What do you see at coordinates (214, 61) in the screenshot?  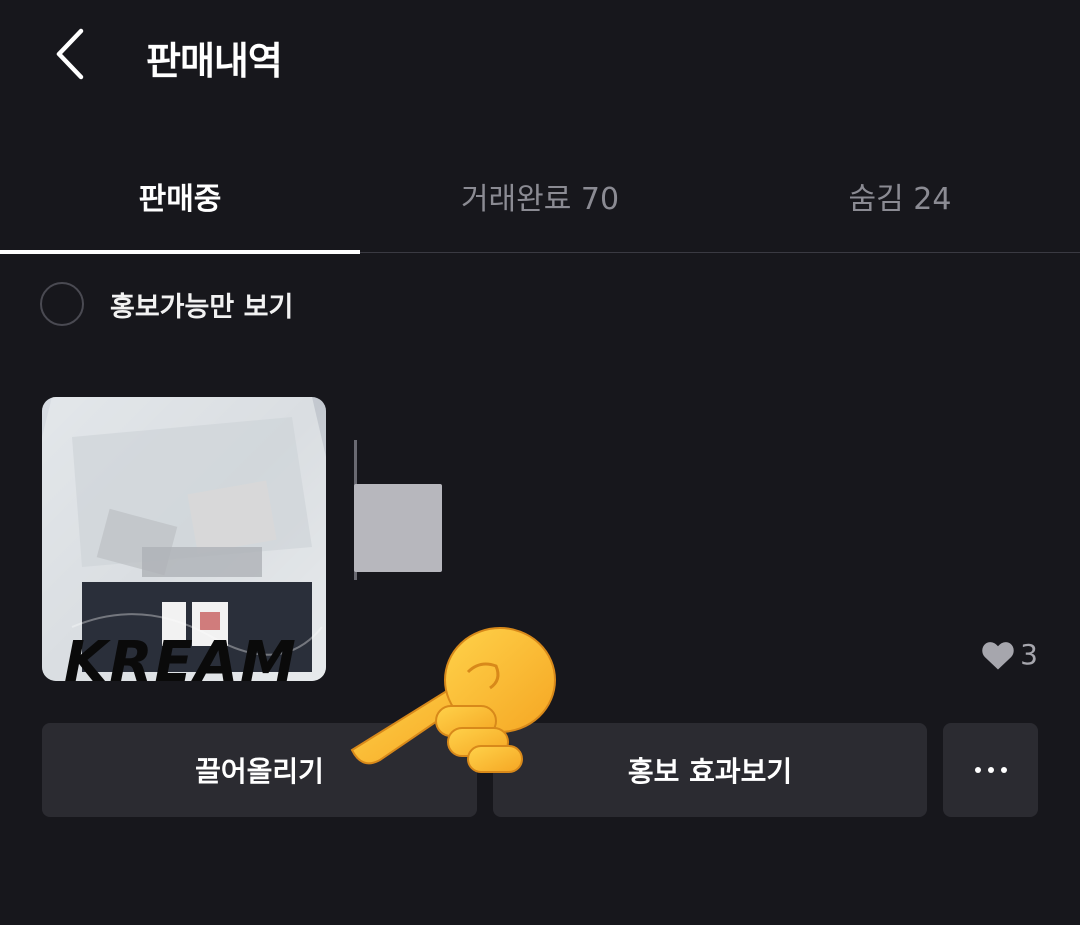 I see `page-title: 판매내역` at bounding box center [214, 61].